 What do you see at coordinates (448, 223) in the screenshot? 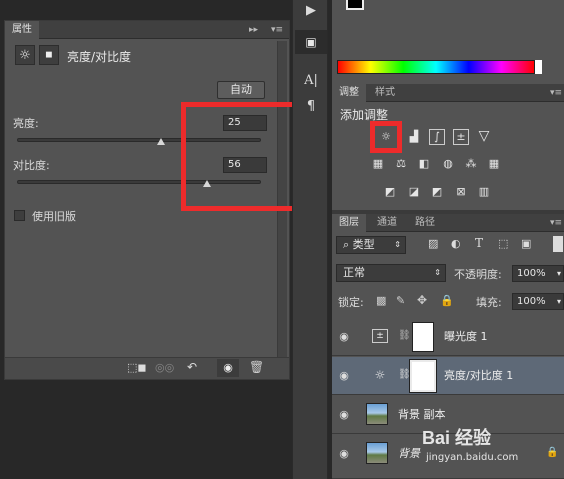
I see `layers-tabbar: 图层 通道 路径 ▾≡` at bounding box center [448, 223].